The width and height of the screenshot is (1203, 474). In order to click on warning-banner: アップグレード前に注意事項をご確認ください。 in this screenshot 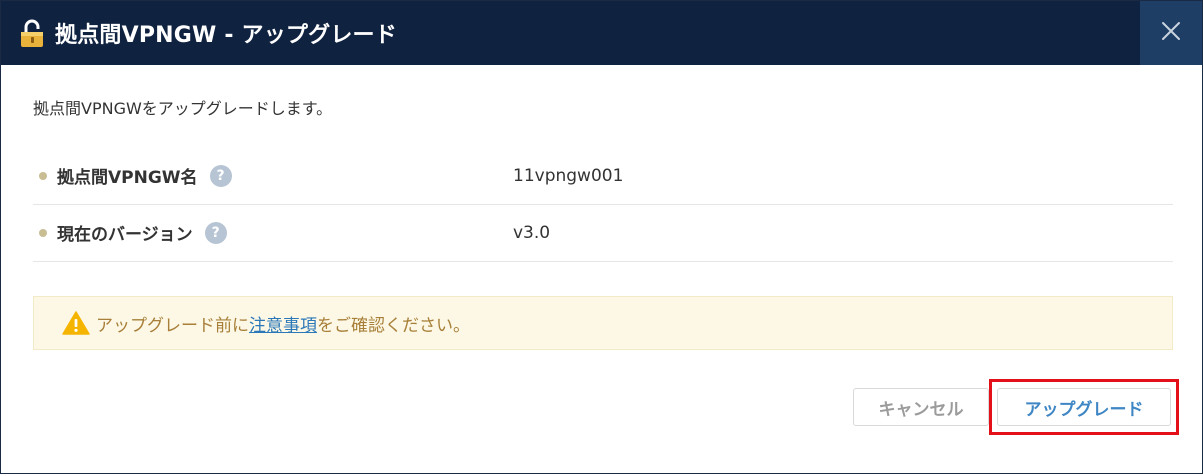, I will do `click(603, 323)`.